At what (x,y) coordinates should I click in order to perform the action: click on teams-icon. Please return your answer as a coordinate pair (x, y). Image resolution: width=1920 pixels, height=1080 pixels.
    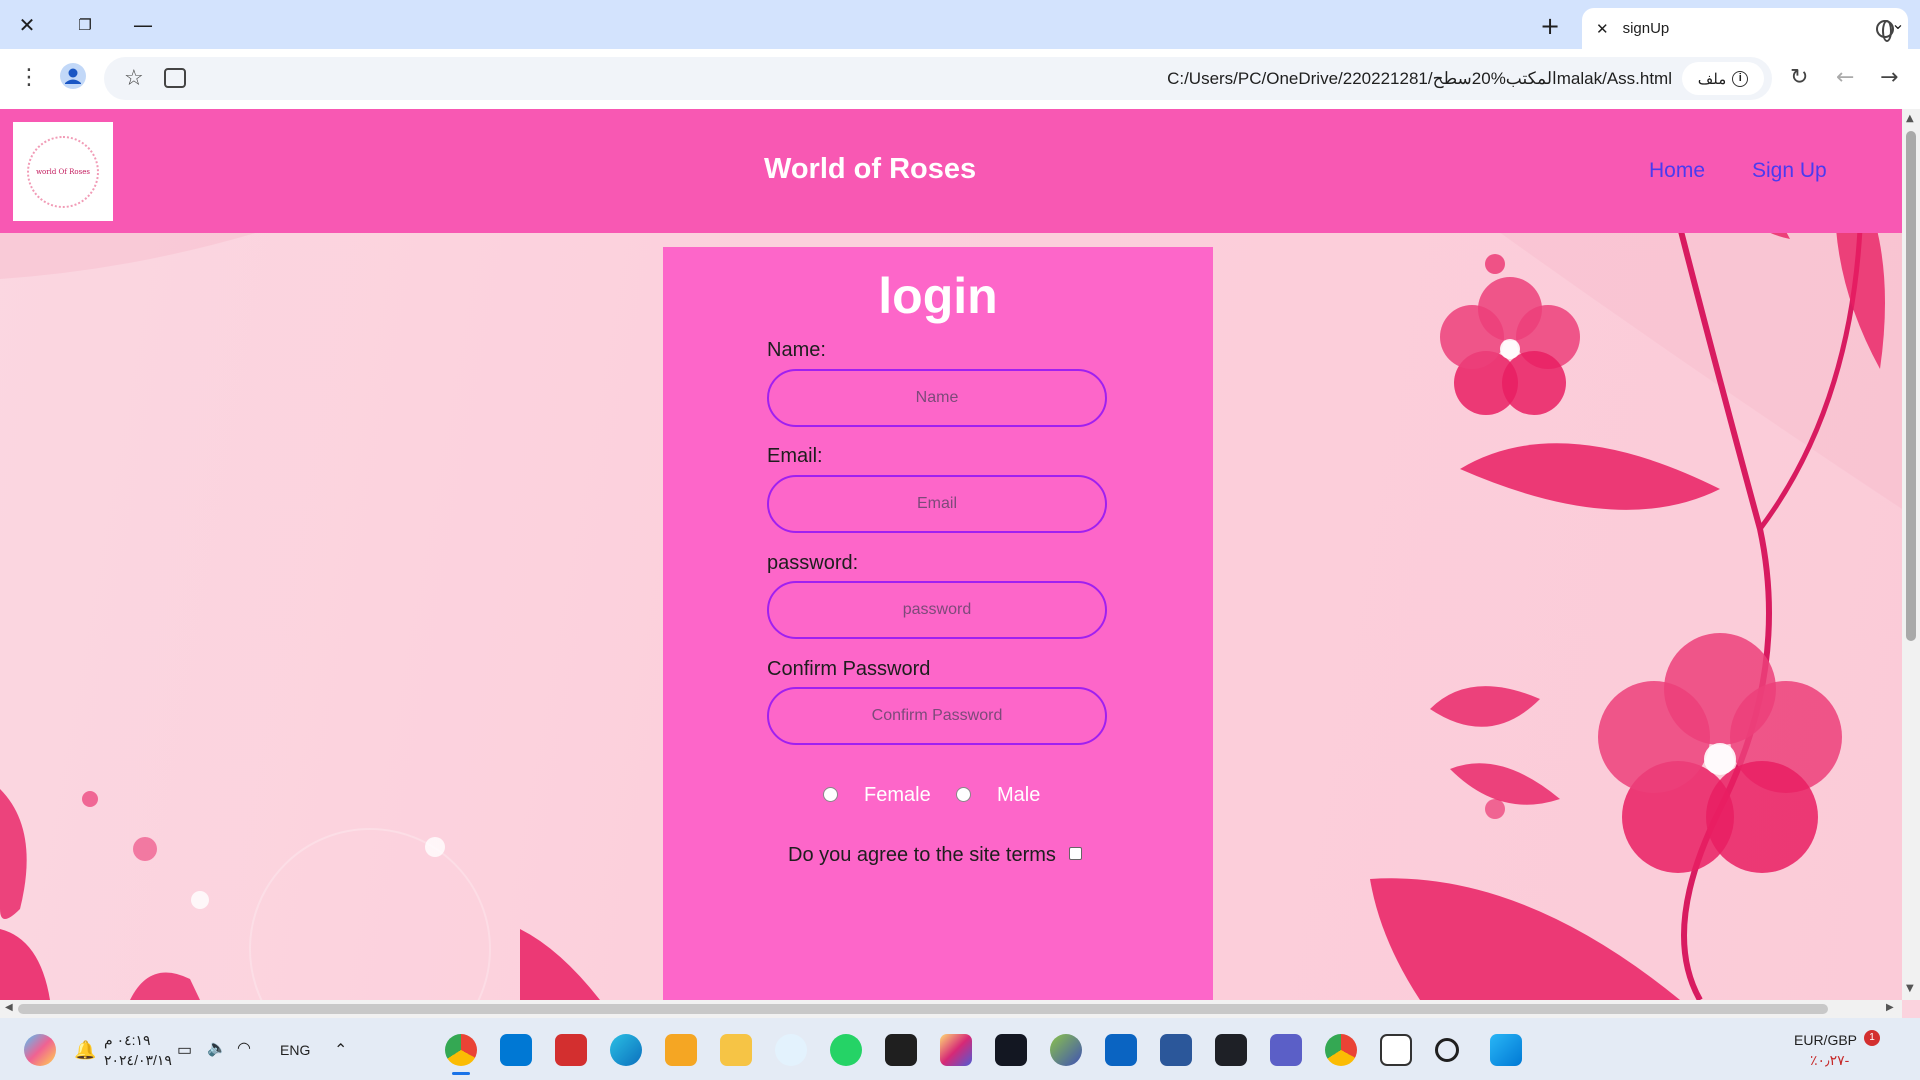
    Looking at the image, I should click on (1286, 1050).